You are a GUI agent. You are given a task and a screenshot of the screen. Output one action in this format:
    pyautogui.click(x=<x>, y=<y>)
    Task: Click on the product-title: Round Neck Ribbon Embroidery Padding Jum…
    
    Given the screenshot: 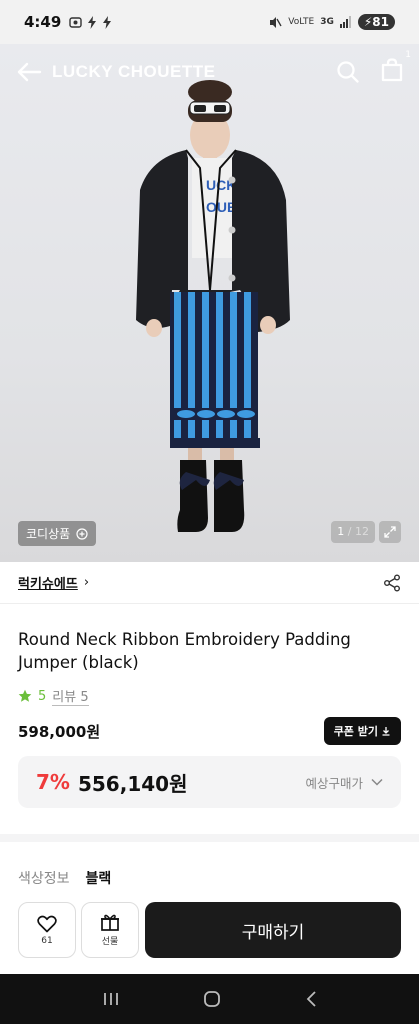 What is the action you would take?
    pyautogui.click(x=184, y=651)
    